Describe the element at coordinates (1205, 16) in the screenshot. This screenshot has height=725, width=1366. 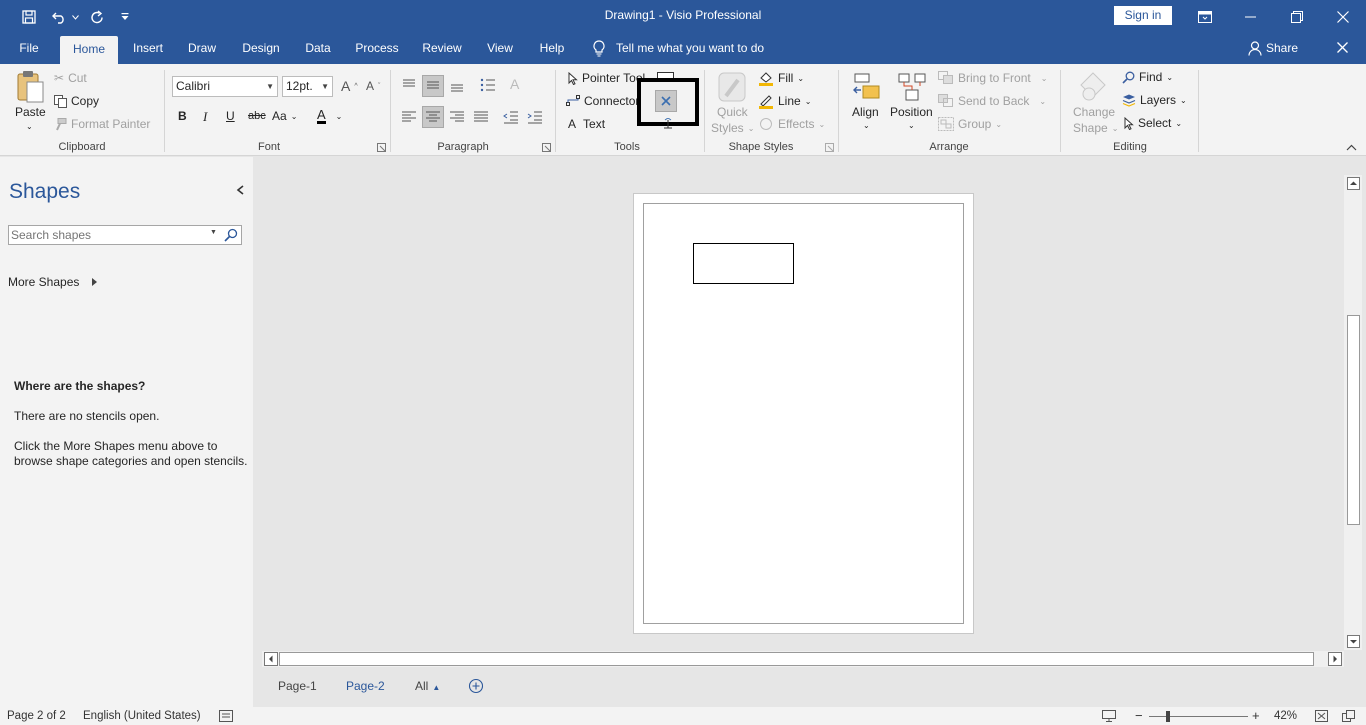
I see `ribbon-display-icon` at that location.